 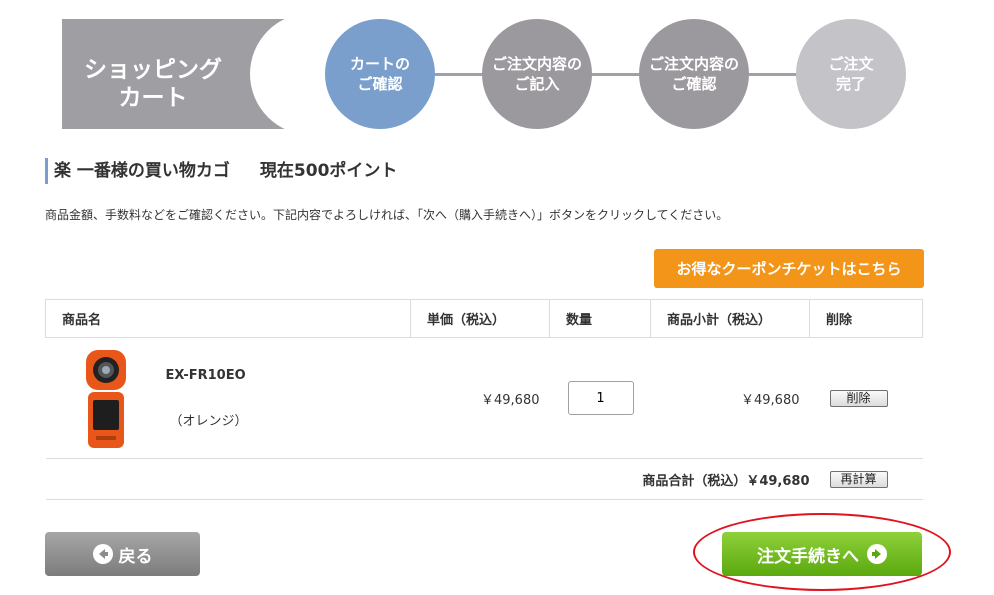 What do you see at coordinates (866, 318) in the screenshot?
I see `header-delete: 削除` at bounding box center [866, 318].